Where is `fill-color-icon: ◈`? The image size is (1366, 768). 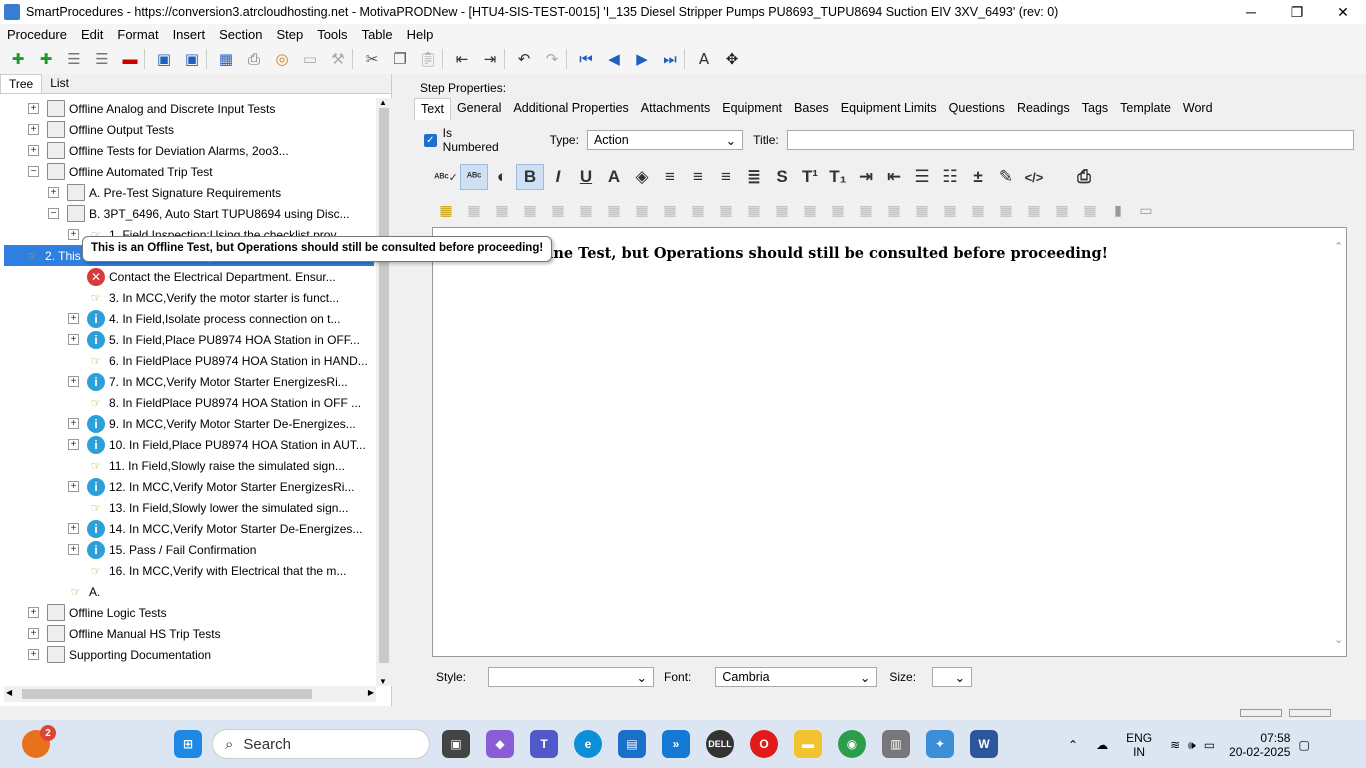 fill-color-icon: ◈ is located at coordinates (642, 177).